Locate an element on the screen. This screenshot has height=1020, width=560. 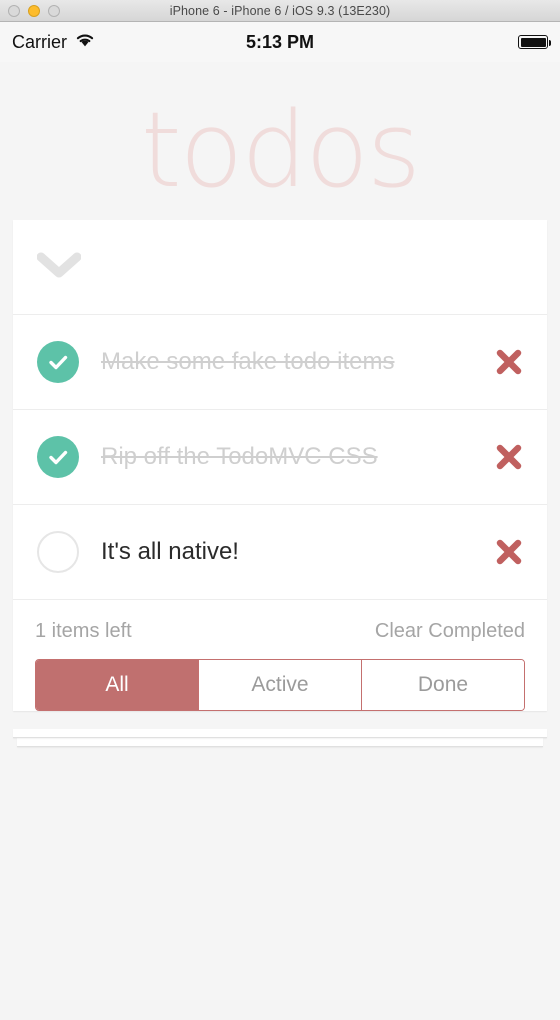
filter-all: All is located at coordinates (117, 685).